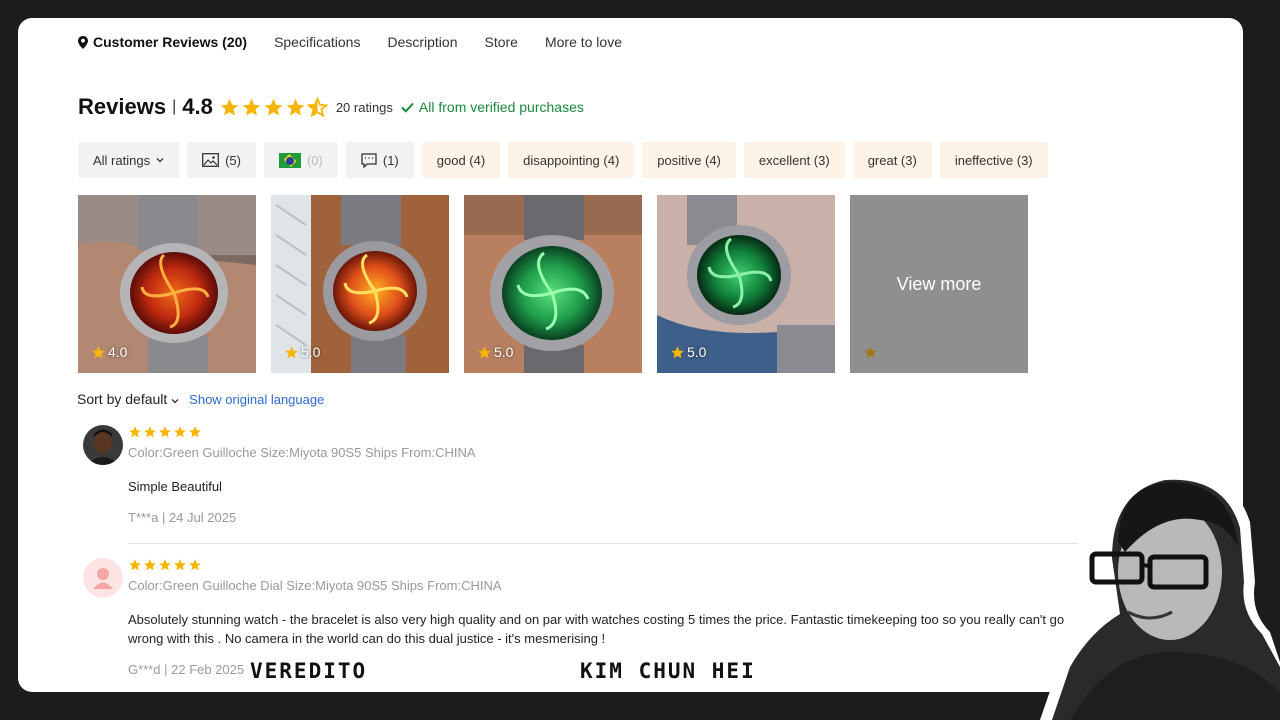  Describe the element at coordinates (422, 42) in the screenshot. I see `tab-description: Description` at that location.